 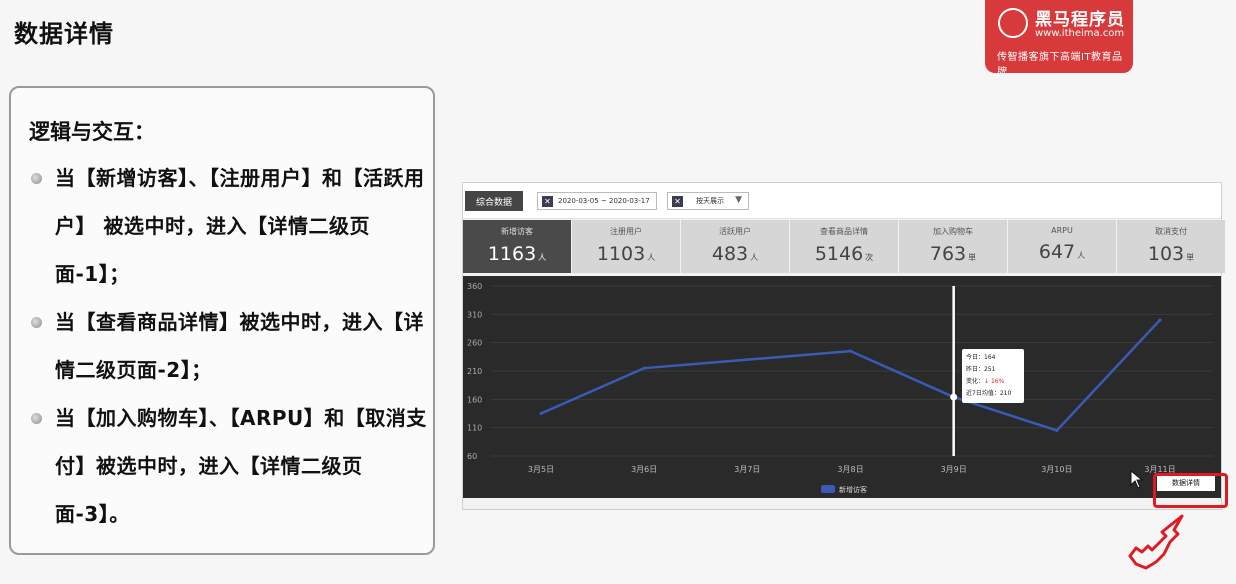 I want to click on metric-value-row: 647 人, so click(x=1062, y=252).